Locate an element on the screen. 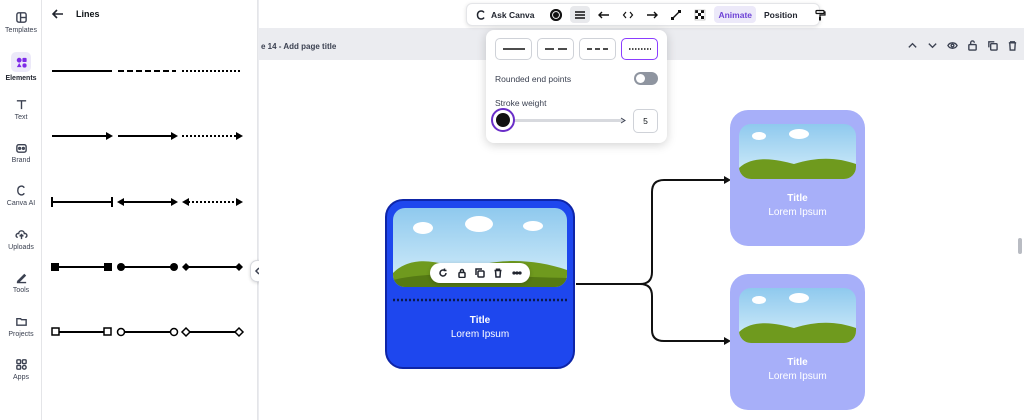 Image resolution: width=1024 pixels, height=420 pixels. text-icon is located at coordinates (21, 105).